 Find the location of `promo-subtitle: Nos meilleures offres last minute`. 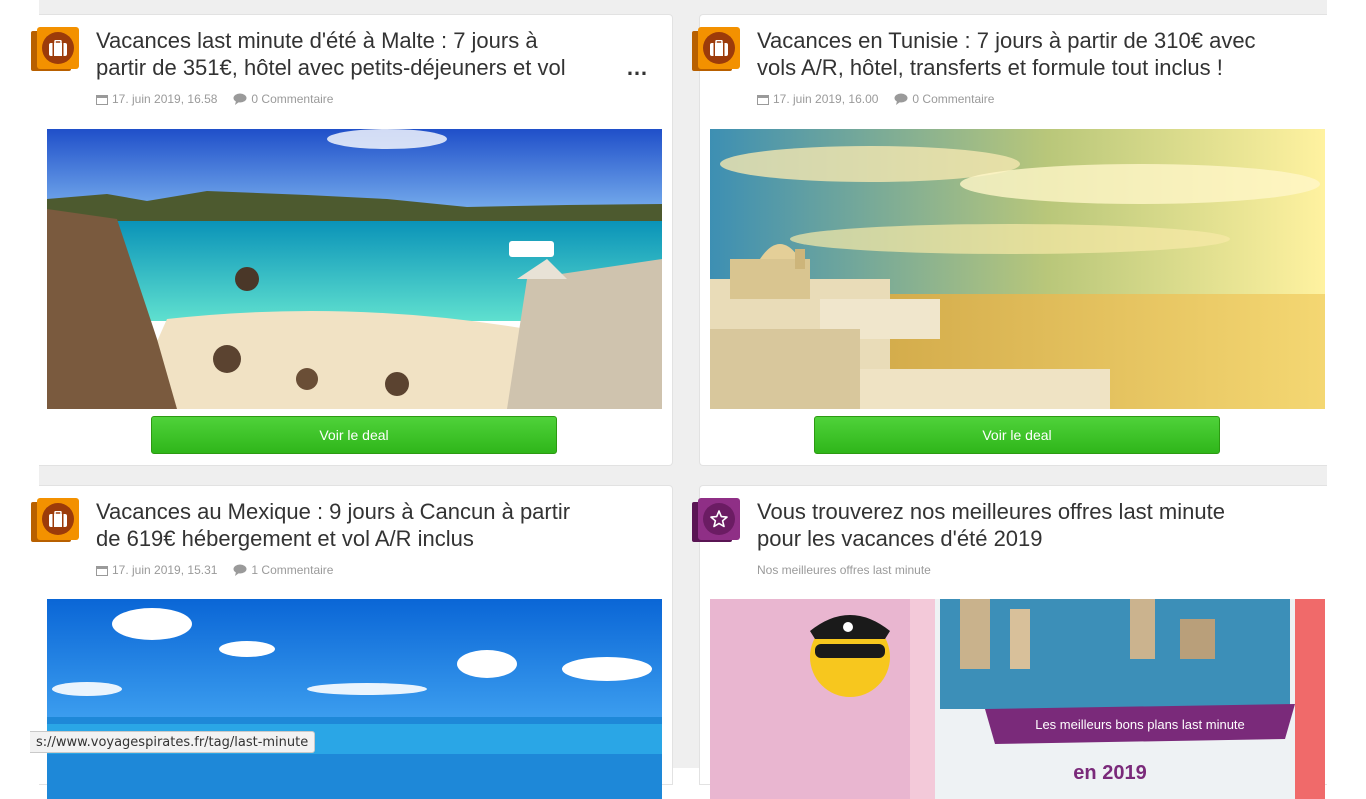

promo-subtitle: Nos meilleures offres last minute is located at coordinates (844, 570).